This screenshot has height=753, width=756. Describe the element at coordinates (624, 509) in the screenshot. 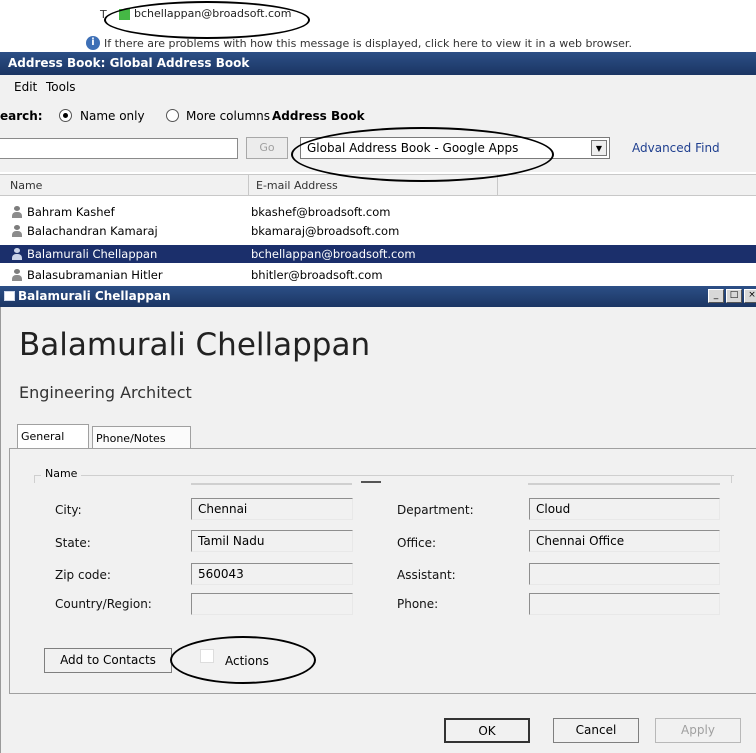

I see `department-field: Cloud` at that location.